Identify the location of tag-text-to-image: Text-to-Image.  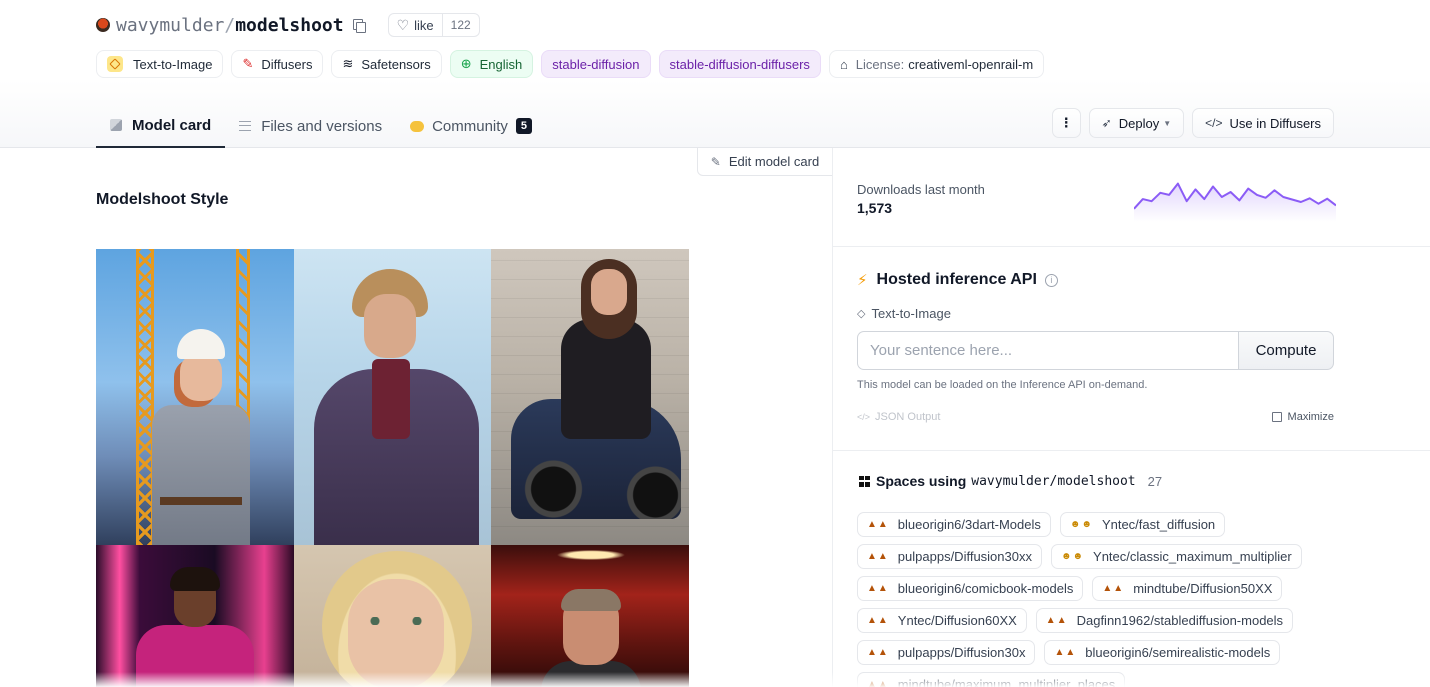
(160, 64).